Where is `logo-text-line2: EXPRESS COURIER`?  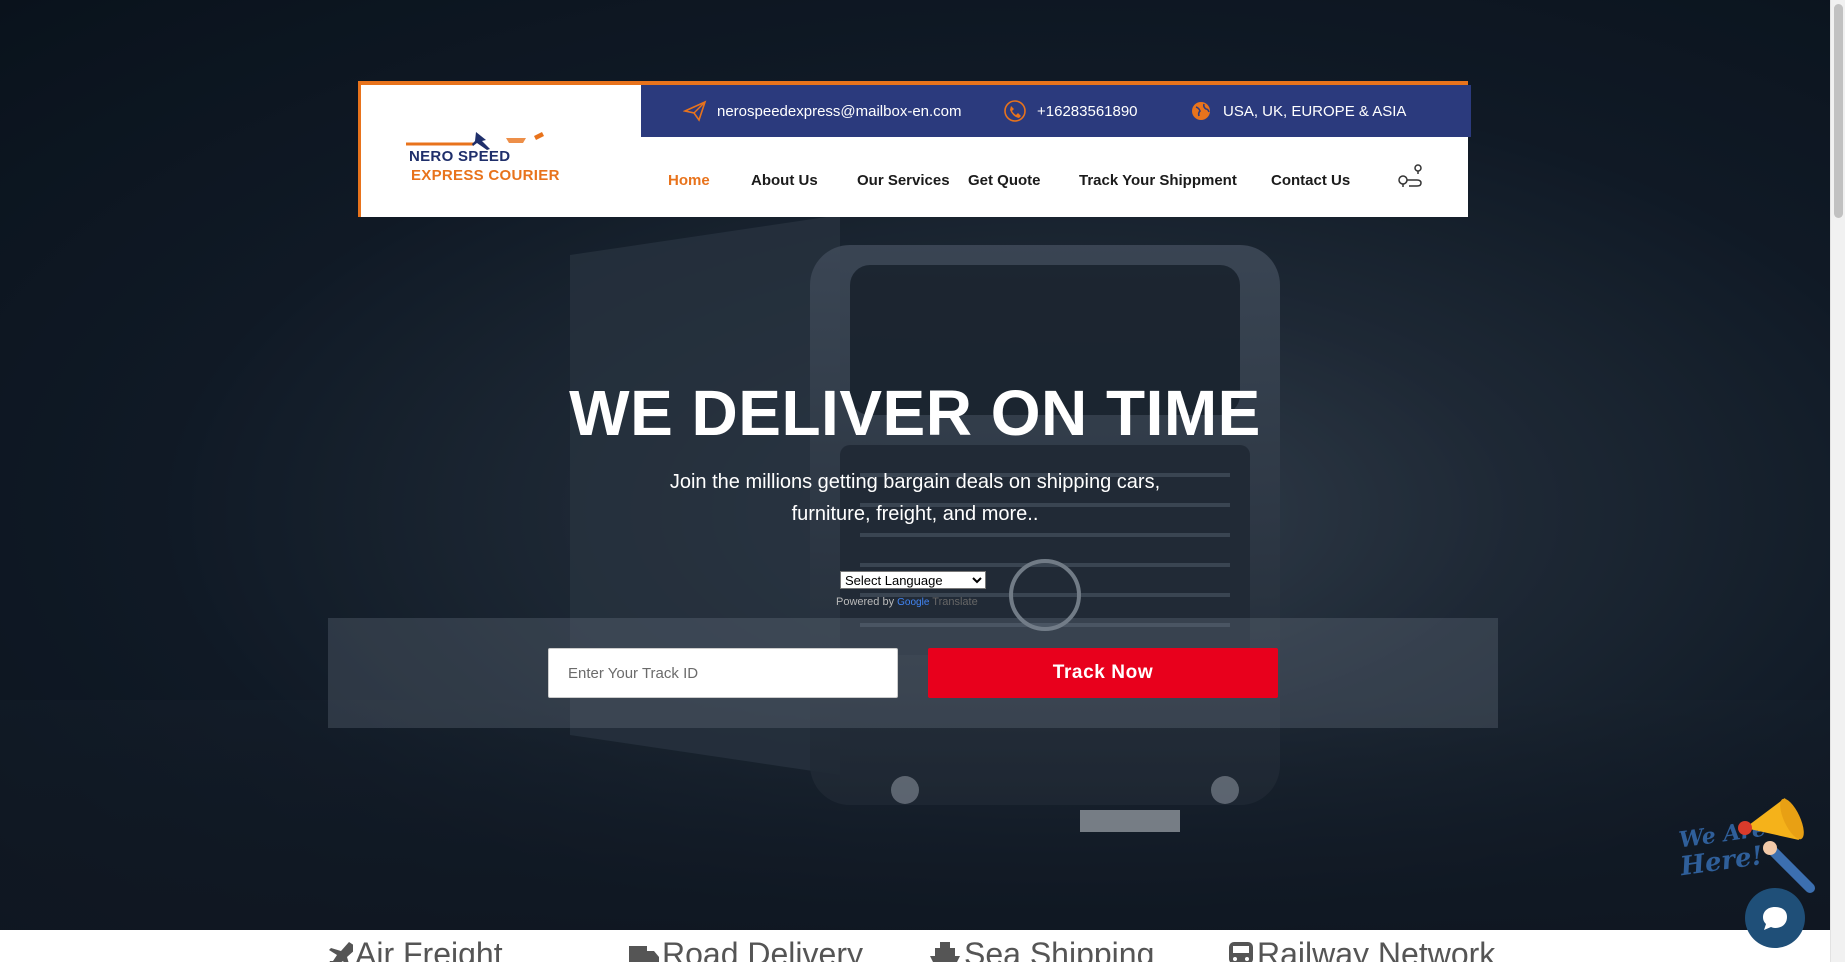 logo-text-line2: EXPRESS COURIER is located at coordinates (485, 175).